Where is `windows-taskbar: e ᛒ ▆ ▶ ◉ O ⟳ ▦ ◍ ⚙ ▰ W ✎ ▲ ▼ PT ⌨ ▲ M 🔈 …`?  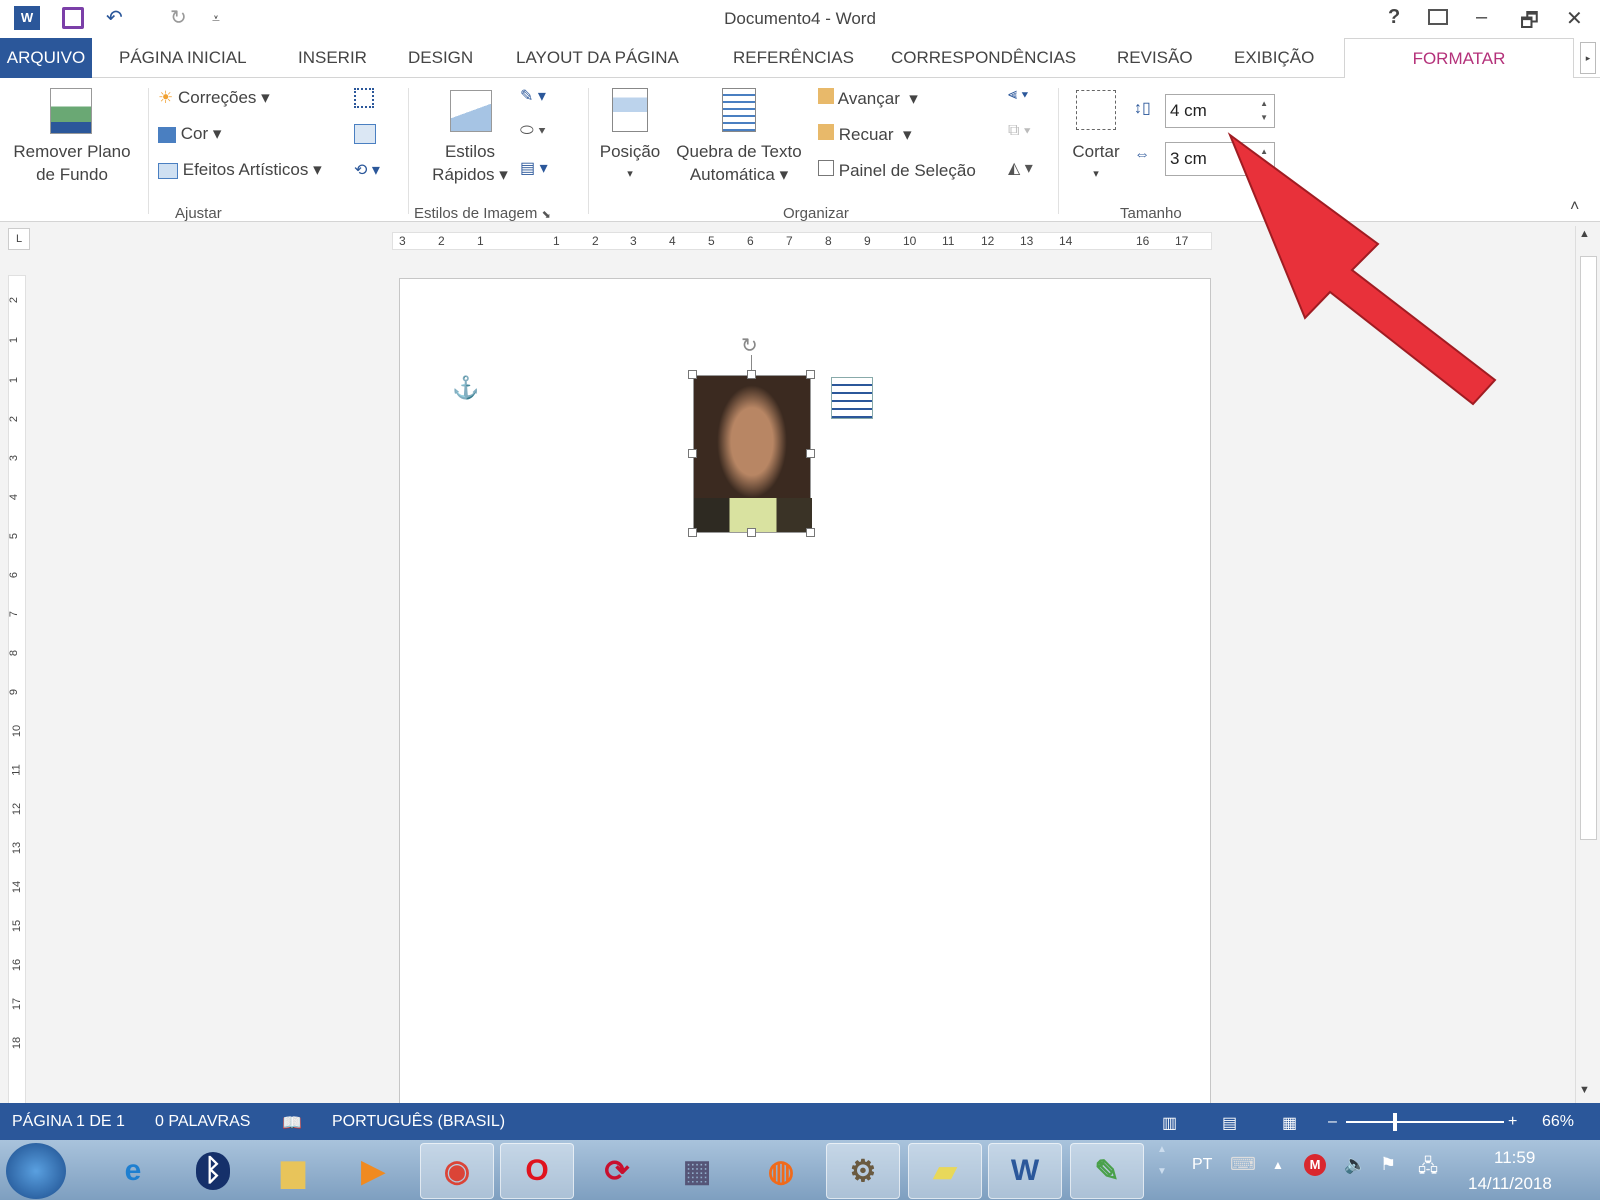
windows-taskbar: e ᛒ ▆ ▶ ◉ O ⟳ ▦ ◍ ⚙ ▰ W ✎ ▲ ▼ PT ⌨ ▲ M 🔈 … is located at coordinates (800, 1170).